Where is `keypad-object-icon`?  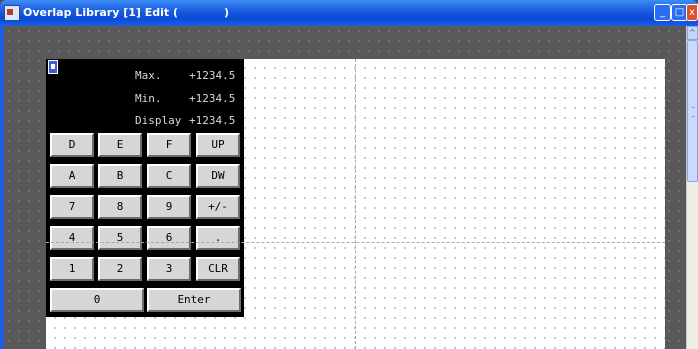
keypad-object-icon is located at coordinates (53, 67).